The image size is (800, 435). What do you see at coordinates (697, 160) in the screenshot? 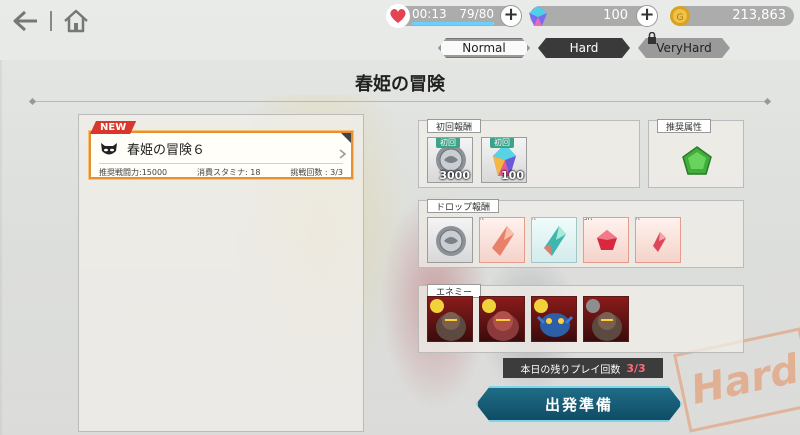
I see `green-pentagon-element-icon` at bounding box center [697, 160].